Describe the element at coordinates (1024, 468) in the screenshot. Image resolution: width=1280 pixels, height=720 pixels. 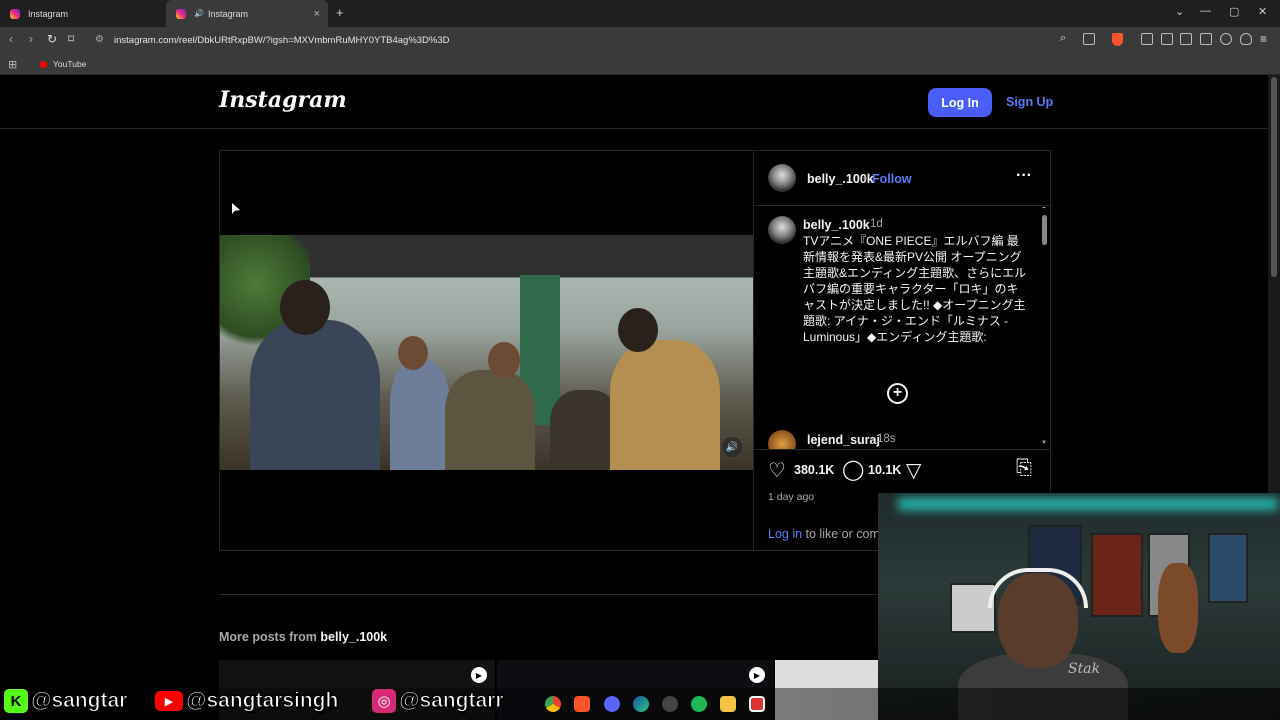
I see `save-bookmark-icon: ⎘` at that location.